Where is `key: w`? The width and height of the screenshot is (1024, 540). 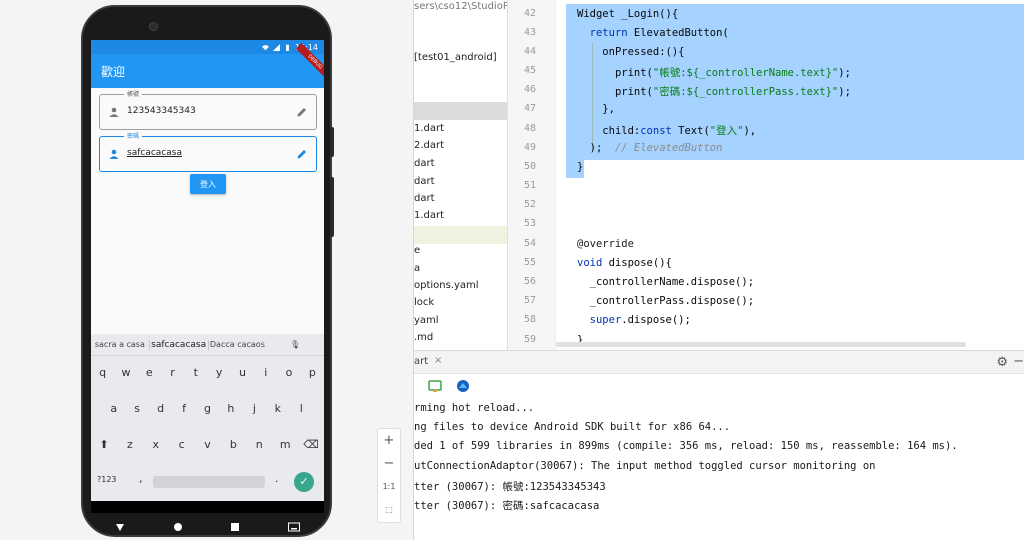
key: w is located at coordinates (125, 372).